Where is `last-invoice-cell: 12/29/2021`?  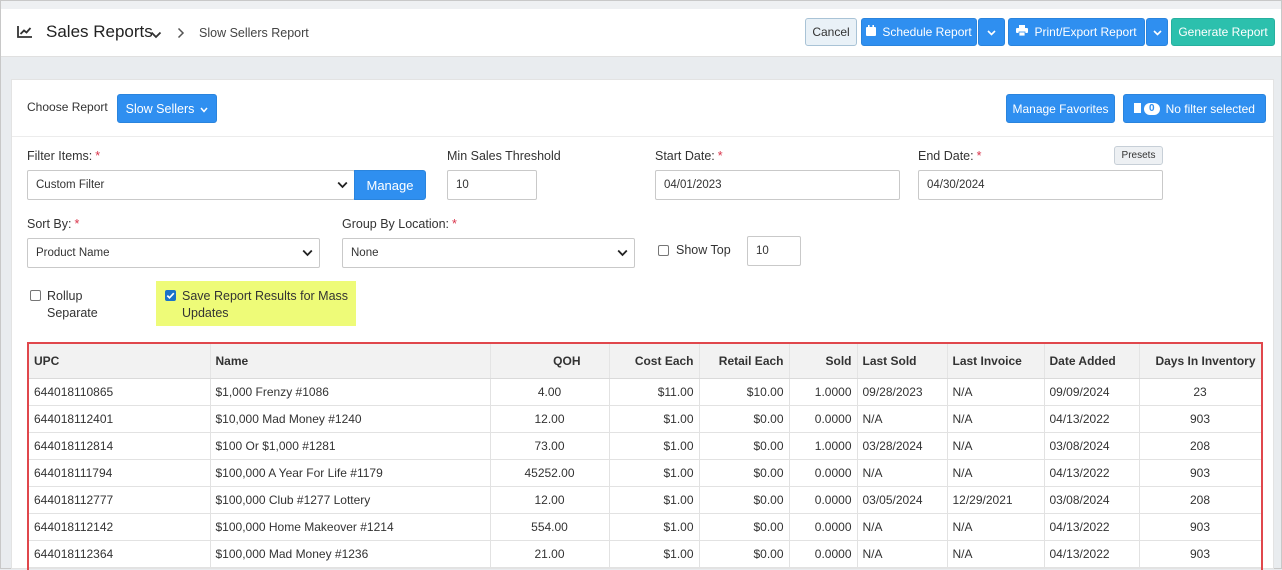 last-invoice-cell: 12/29/2021 is located at coordinates (996, 500).